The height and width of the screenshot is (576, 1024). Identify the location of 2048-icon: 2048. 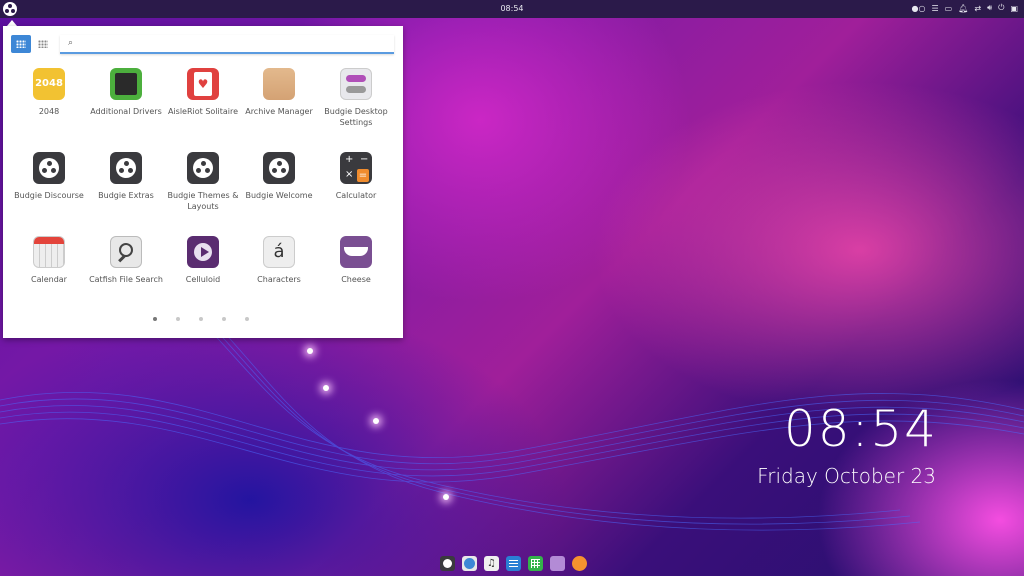
(49, 84).